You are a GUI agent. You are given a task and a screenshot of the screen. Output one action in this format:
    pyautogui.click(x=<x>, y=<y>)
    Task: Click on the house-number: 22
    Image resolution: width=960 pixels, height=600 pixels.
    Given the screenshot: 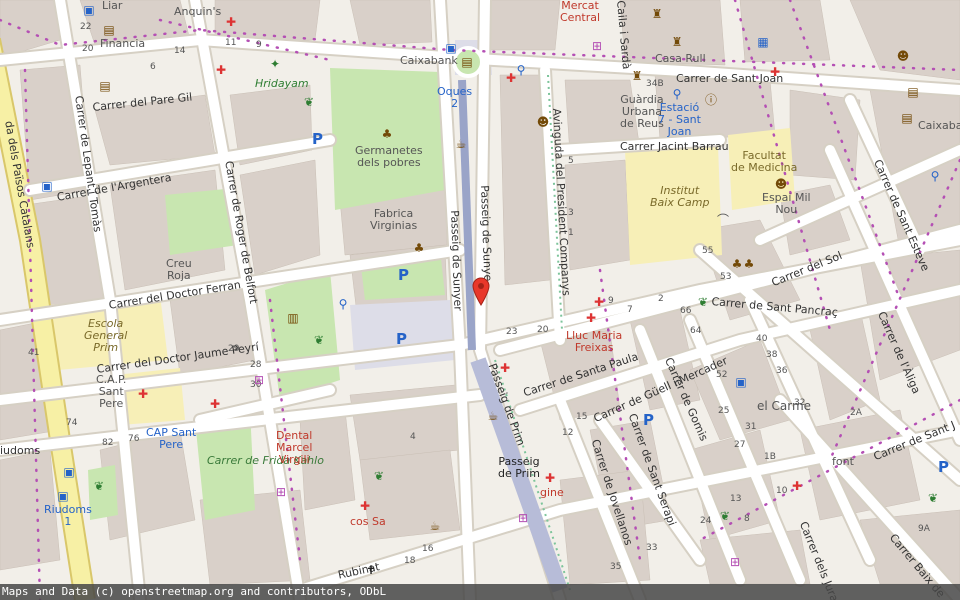 What is the action you would take?
    pyautogui.click(x=86, y=27)
    